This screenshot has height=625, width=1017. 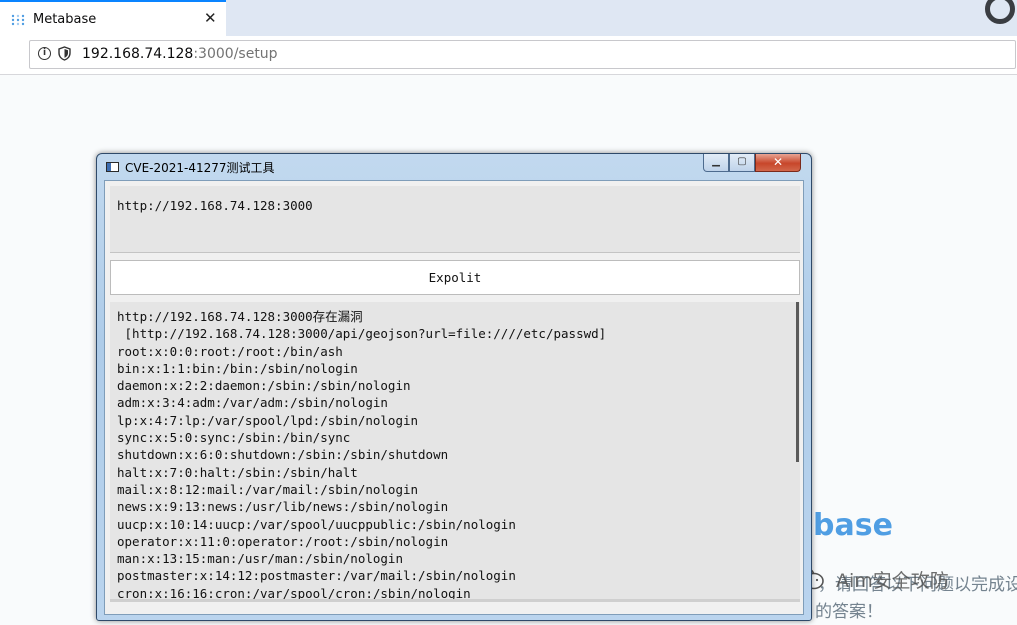 I want to click on address-bar: i 192.168.74.128:3000/setup, so click(x=522, y=54).